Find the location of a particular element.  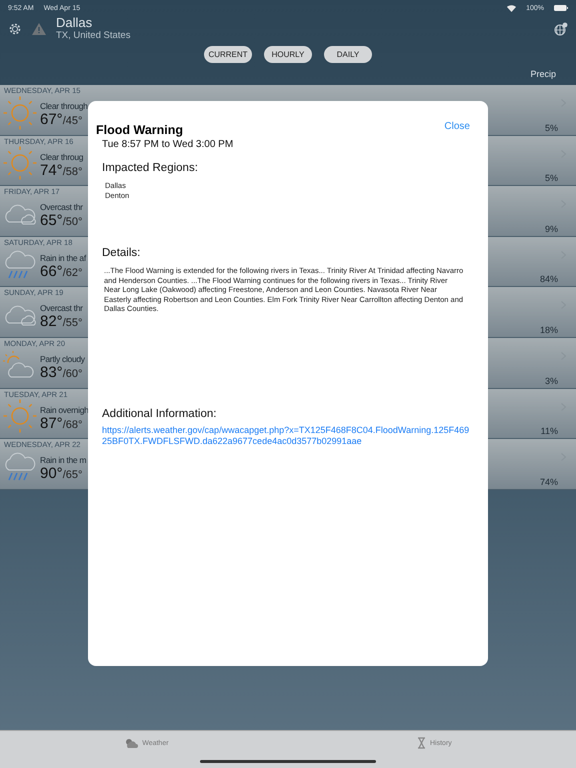

low-temp: /68° is located at coordinates (72, 424).